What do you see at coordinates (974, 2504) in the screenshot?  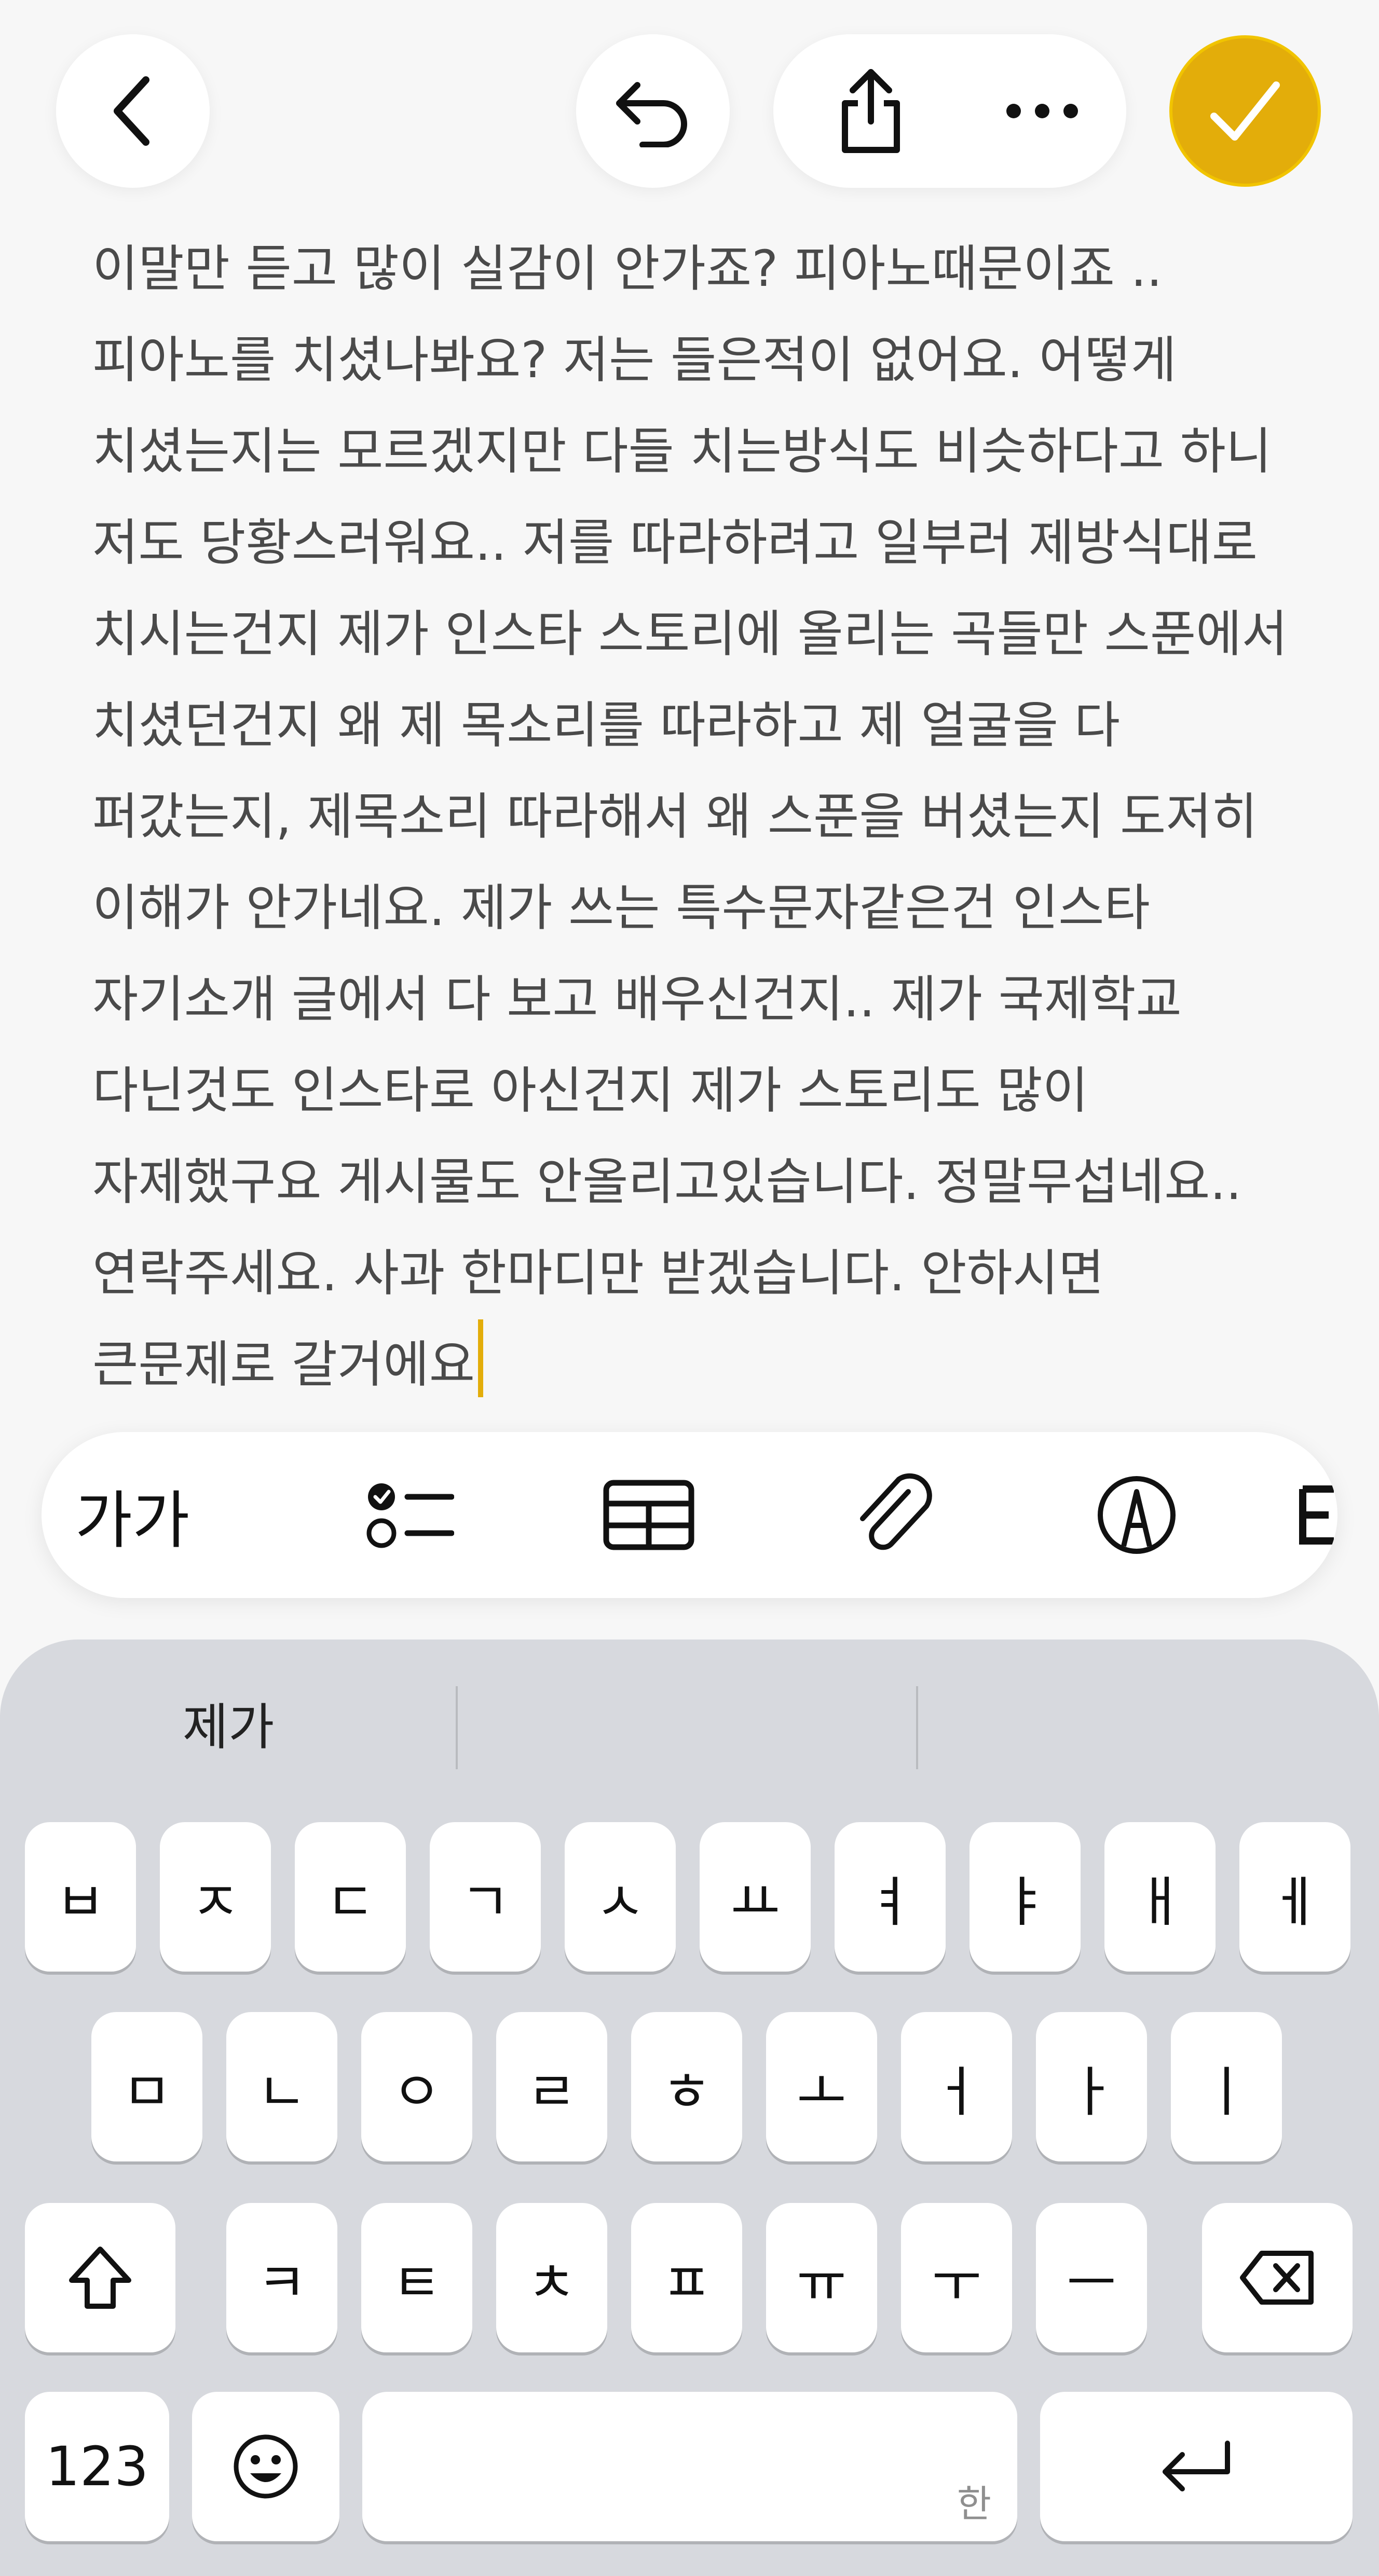 I see `input-mode-hint: 한` at bounding box center [974, 2504].